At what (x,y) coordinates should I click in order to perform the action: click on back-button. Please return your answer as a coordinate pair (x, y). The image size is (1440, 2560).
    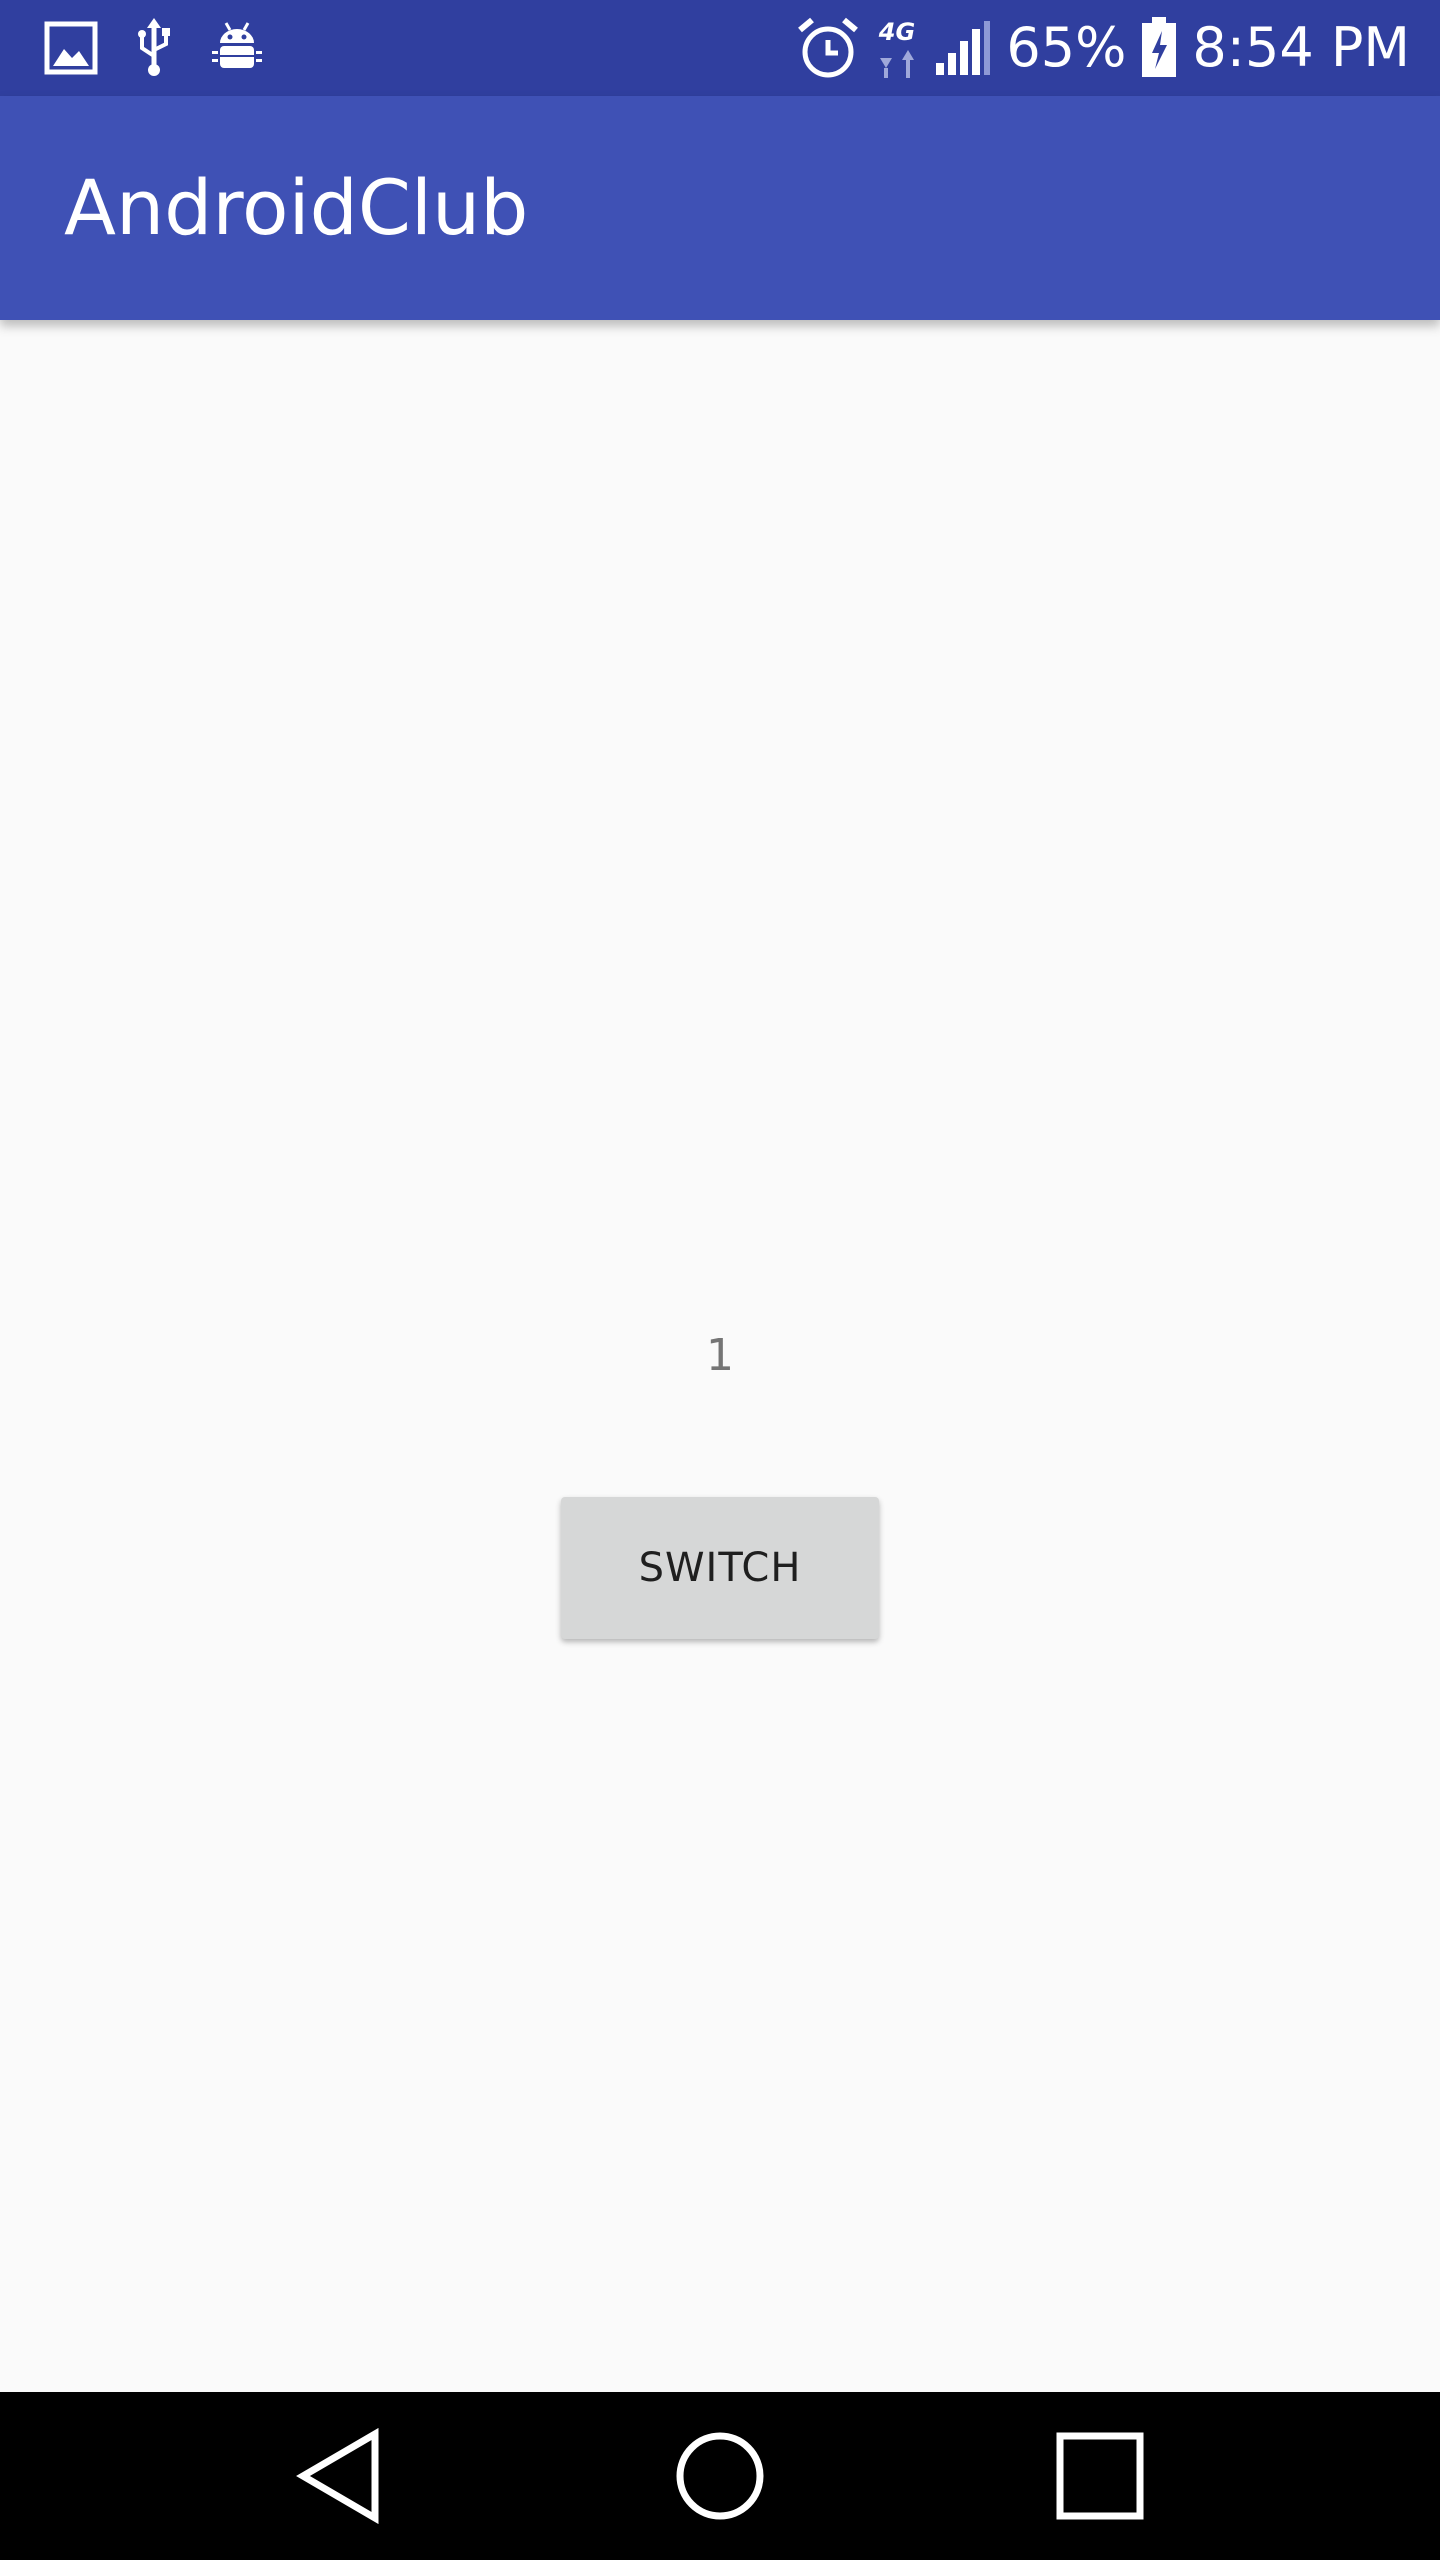
    Looking at the image, I should click on (340, 2476).